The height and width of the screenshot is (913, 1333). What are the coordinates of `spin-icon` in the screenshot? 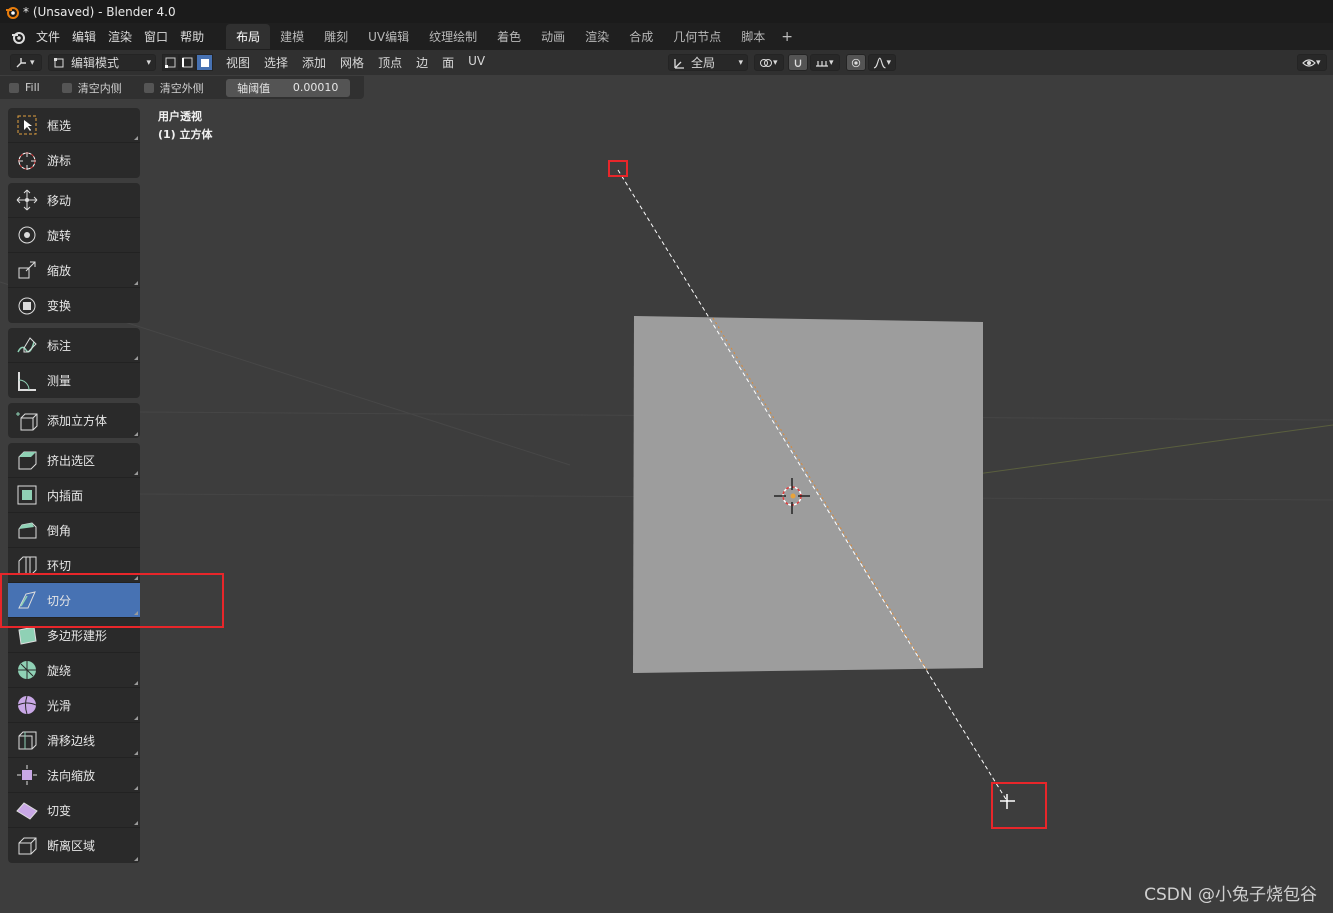 It's located at (27, 670).